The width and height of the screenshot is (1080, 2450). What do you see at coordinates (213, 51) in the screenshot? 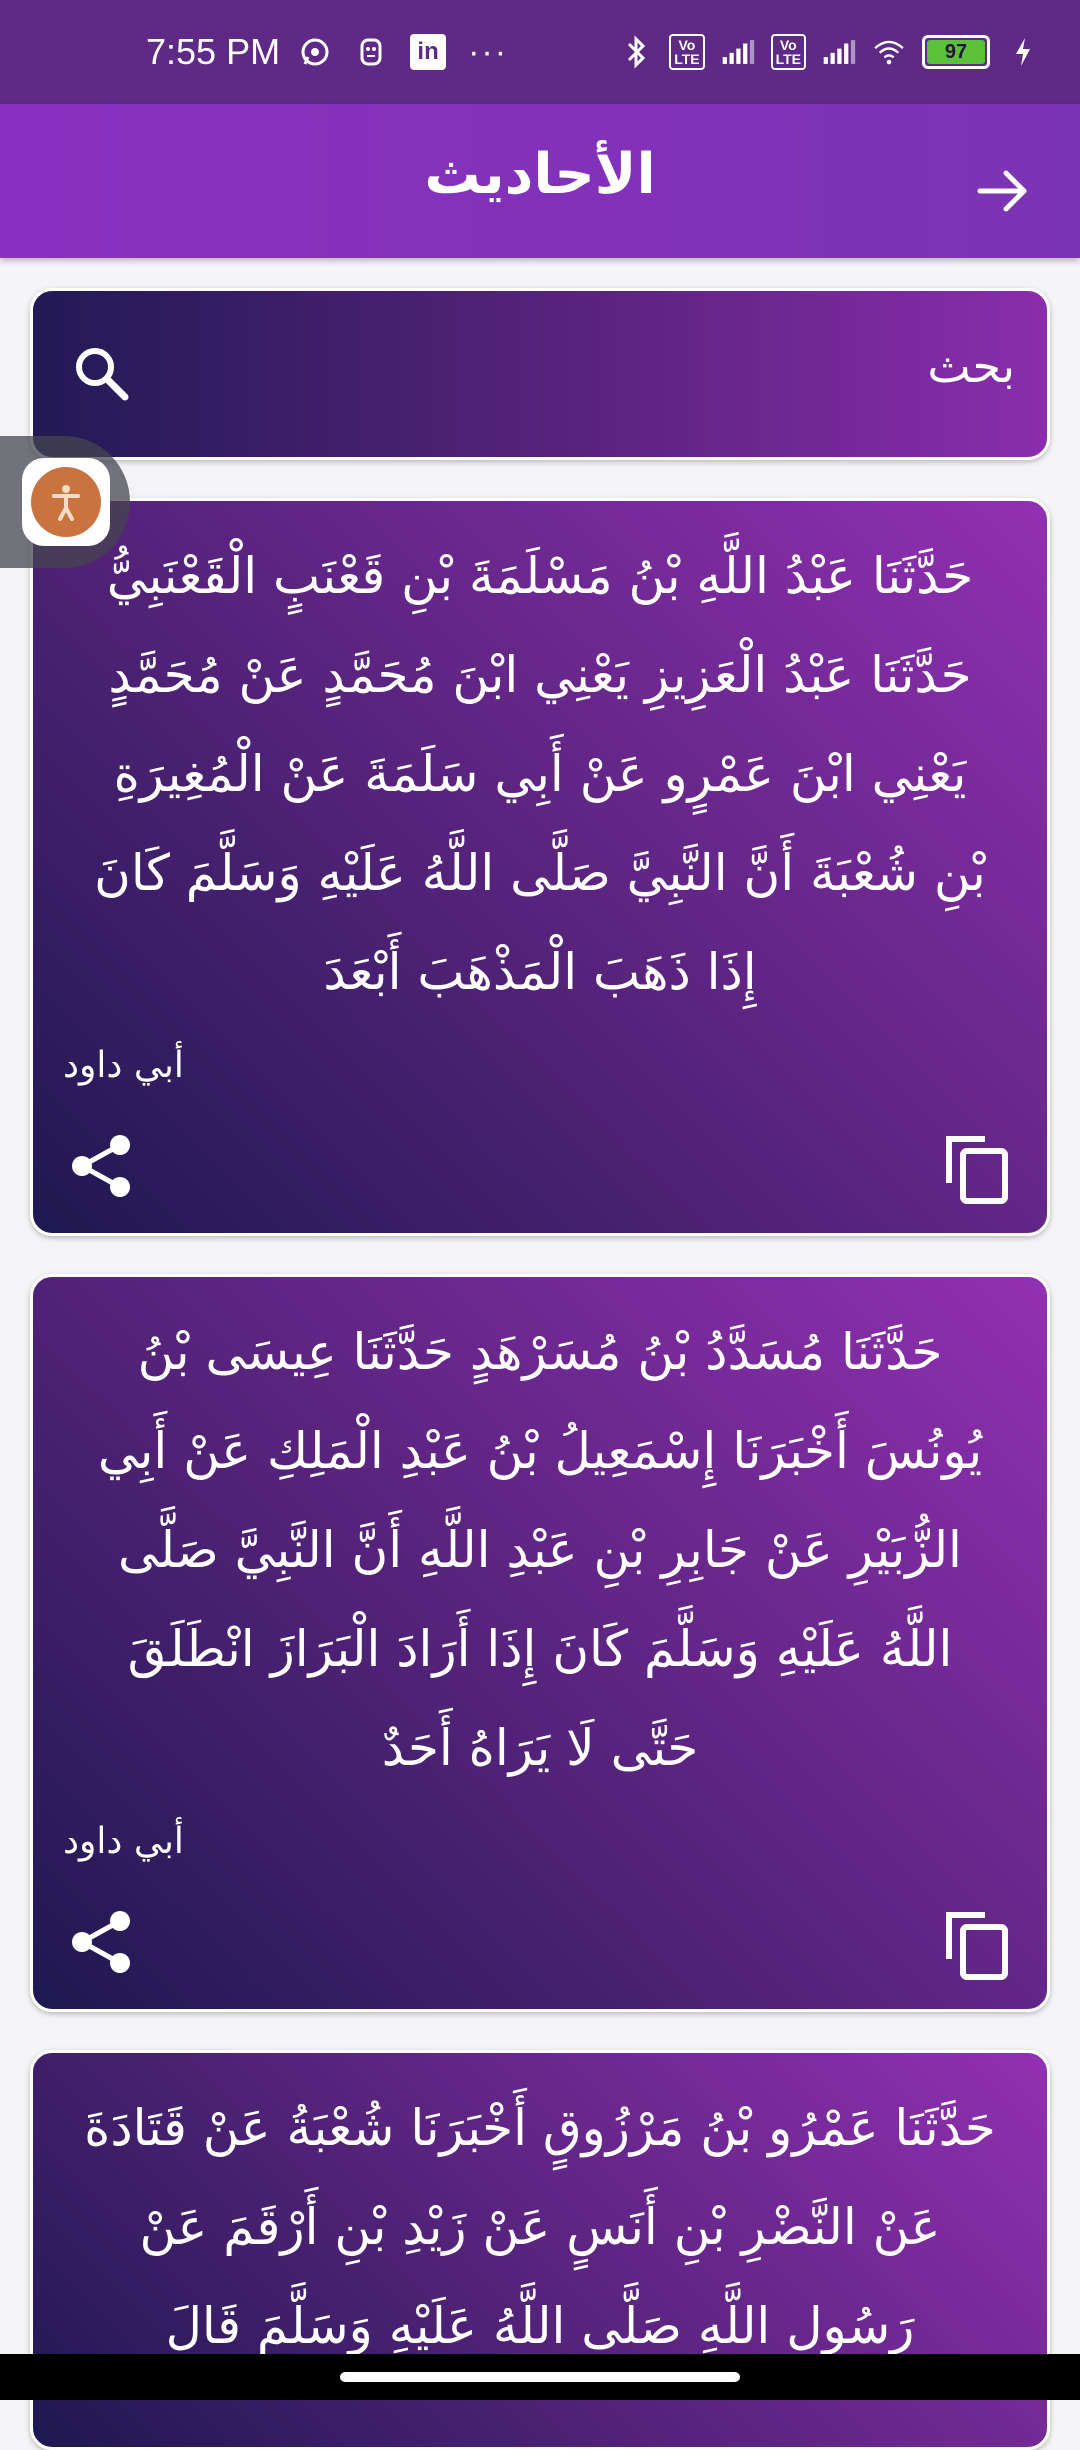
I see `status-time: 7:55 PM` at bounding box center [213, 51].